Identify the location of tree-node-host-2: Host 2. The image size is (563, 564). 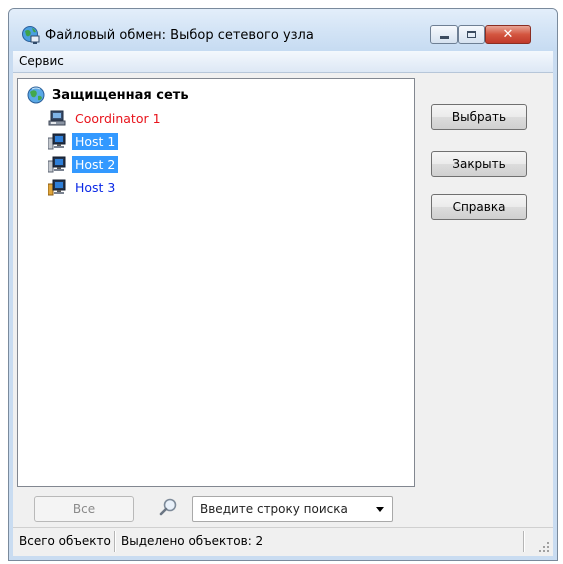
(83, 164).